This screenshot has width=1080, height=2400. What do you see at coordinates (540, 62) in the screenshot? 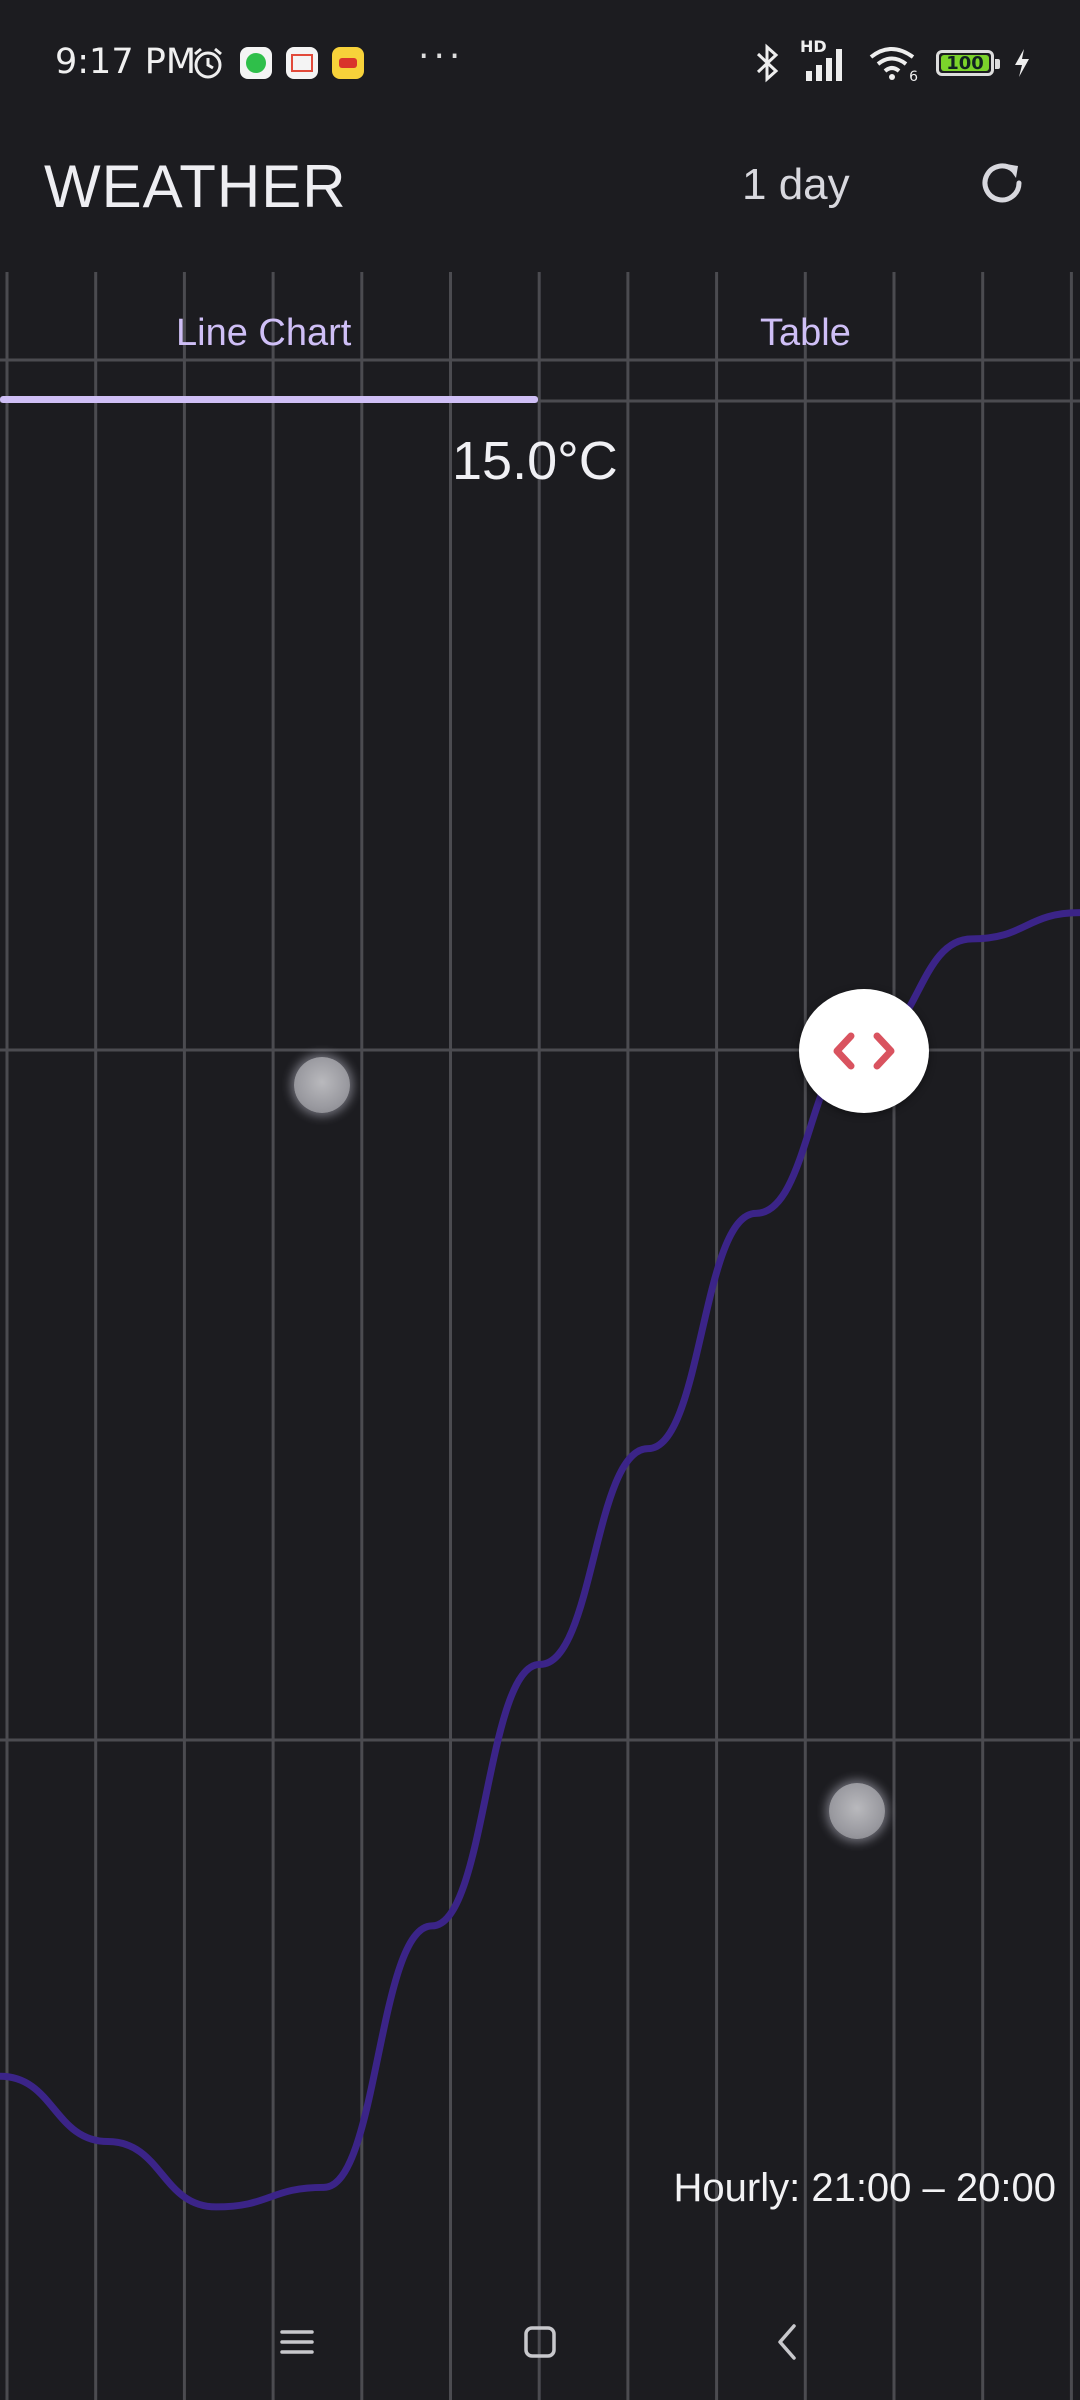
I see `status-bar: 9:17 PM ··· HD 6 100` at bounding box center [540, 62].